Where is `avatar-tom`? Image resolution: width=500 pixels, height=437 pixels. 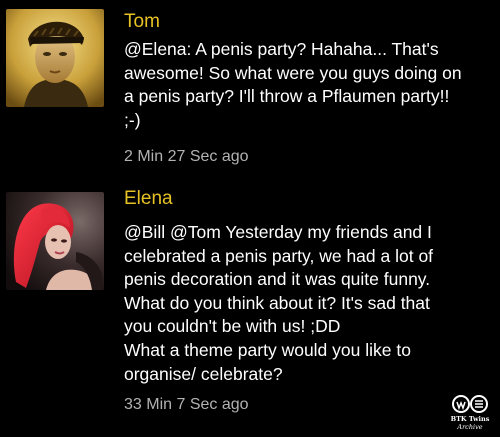
avatar-tom is located at coordinates (55, 58).